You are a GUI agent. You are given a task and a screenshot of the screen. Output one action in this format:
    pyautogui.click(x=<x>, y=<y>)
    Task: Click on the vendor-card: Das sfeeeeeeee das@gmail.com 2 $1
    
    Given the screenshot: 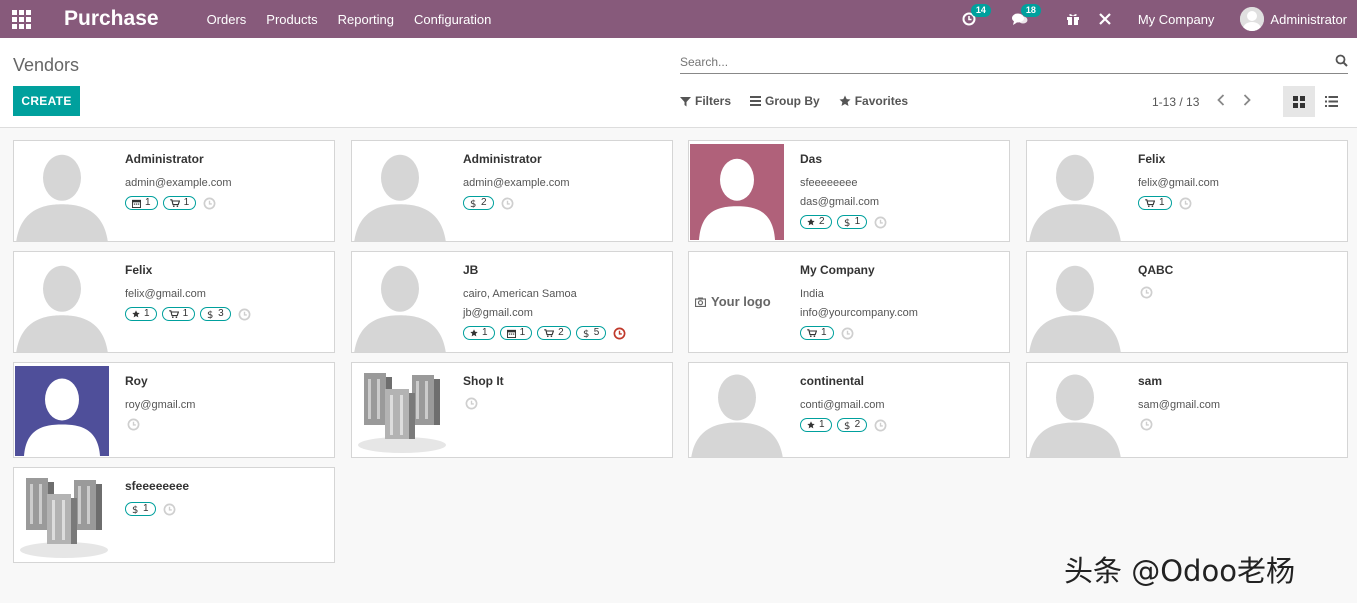 What is the action you would take?
    pyautogui.click(x=849, y=191)
    